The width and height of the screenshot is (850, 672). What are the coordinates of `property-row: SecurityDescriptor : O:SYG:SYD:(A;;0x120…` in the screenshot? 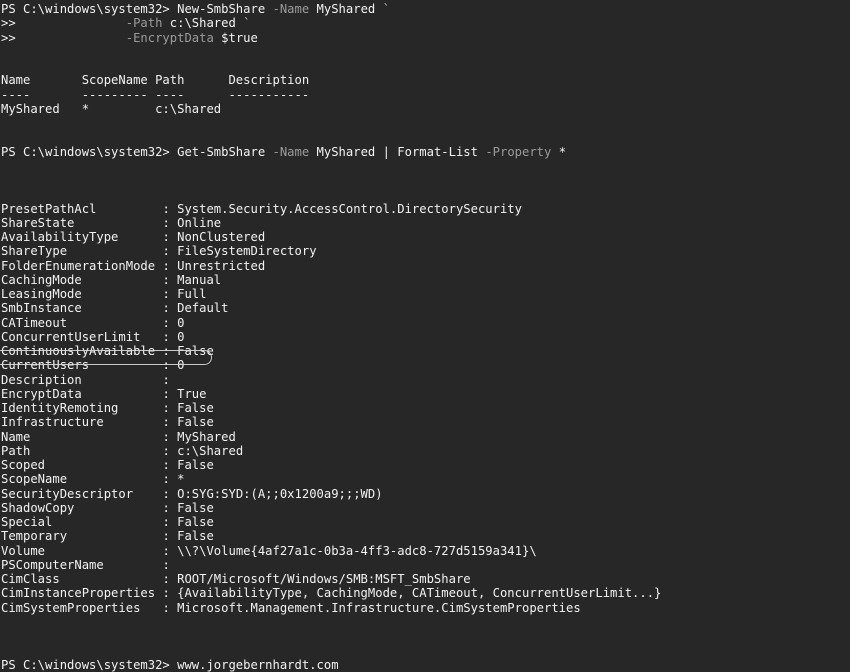 It's located at (425, 494).